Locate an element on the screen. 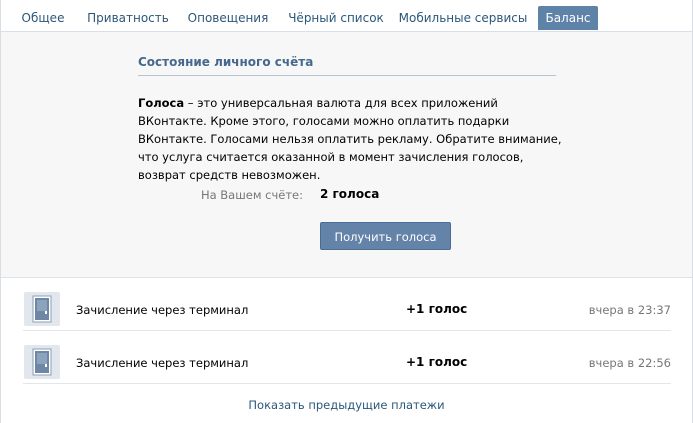 This screenshot has width=693, height=423. tab-mobile-services: Мобильные сервисы is located at coordinates (463, 18).